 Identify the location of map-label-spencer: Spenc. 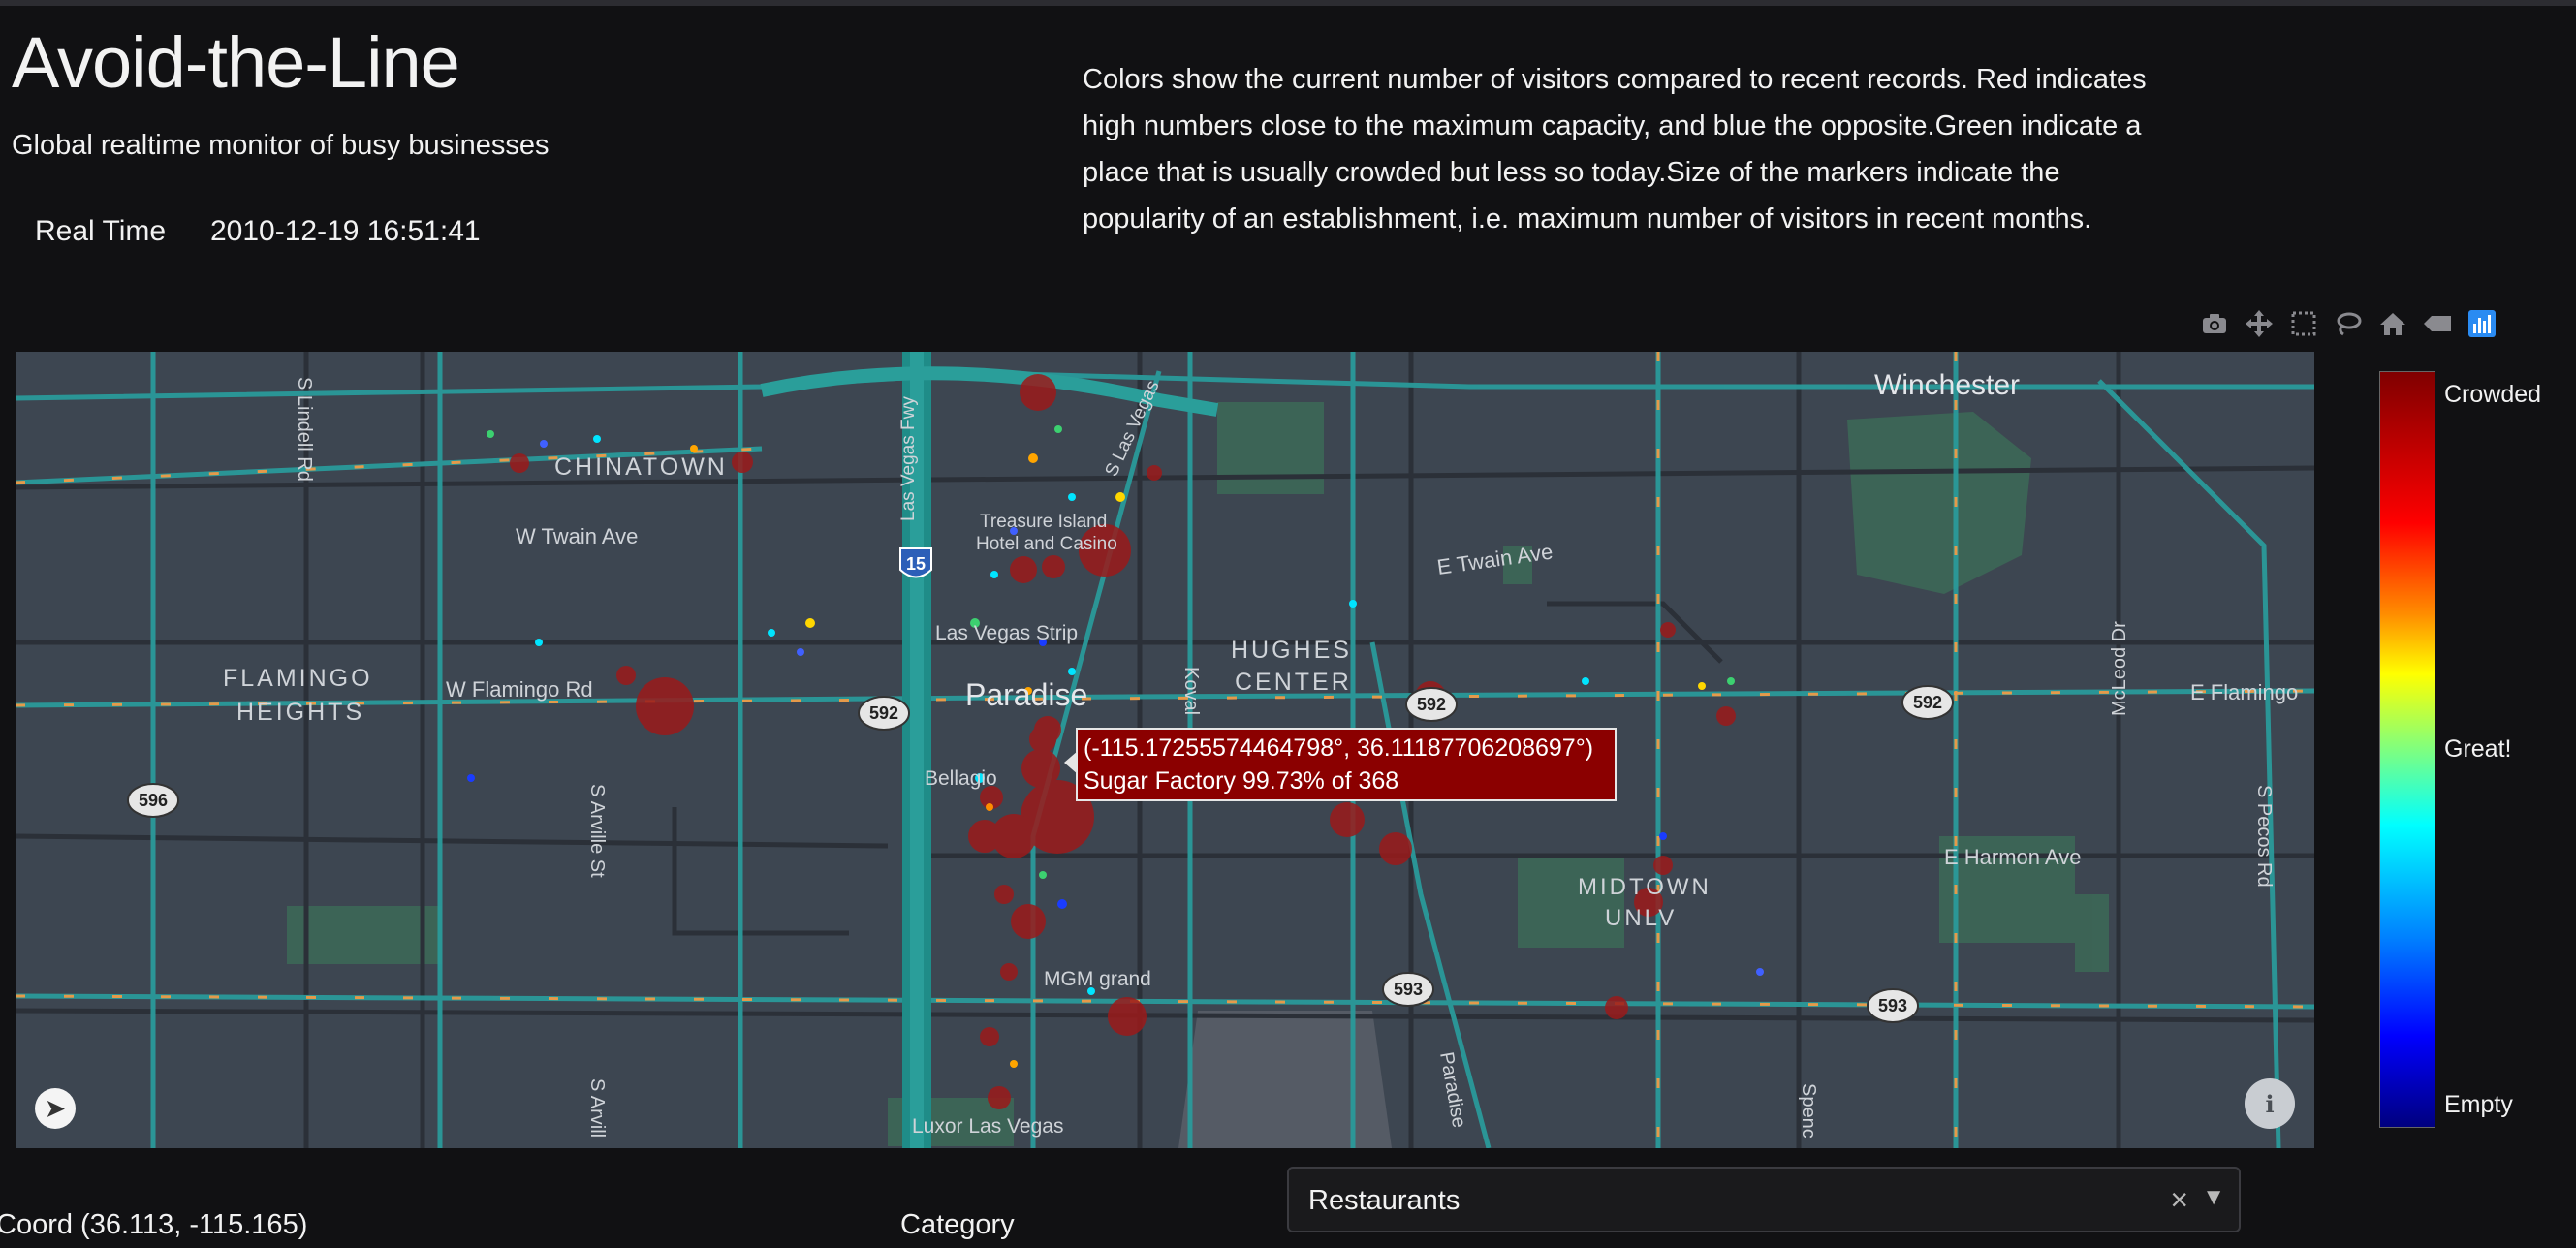
(1808, 1111).